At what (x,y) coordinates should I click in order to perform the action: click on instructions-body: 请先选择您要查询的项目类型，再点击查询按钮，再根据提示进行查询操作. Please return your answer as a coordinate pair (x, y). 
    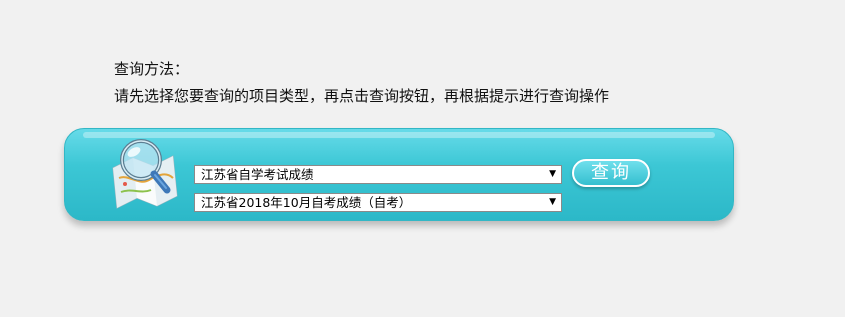
    Looking at the image, I should click on (362, 96).